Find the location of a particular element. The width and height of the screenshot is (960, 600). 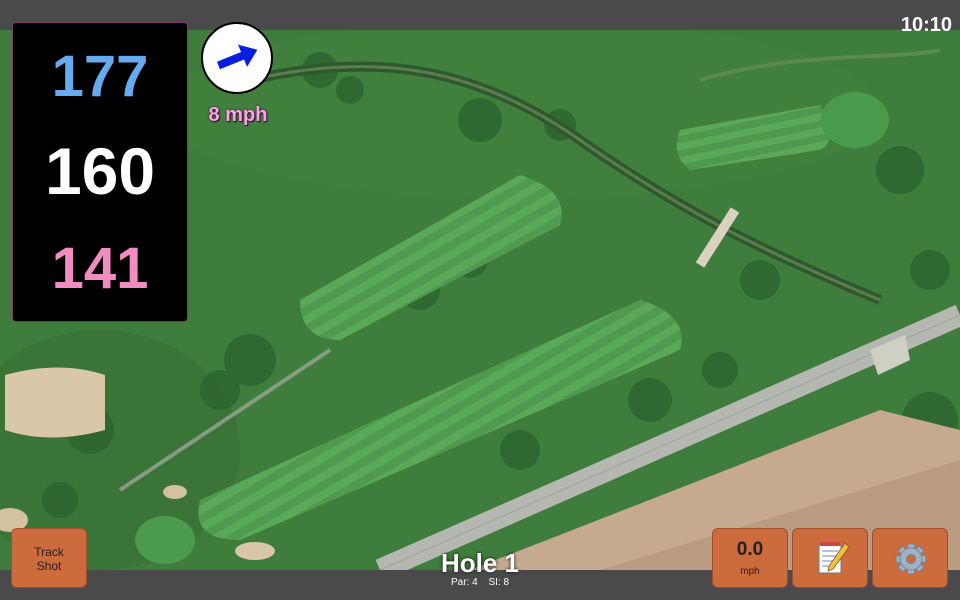

arrow-icon is located at coordinates (237, 57).